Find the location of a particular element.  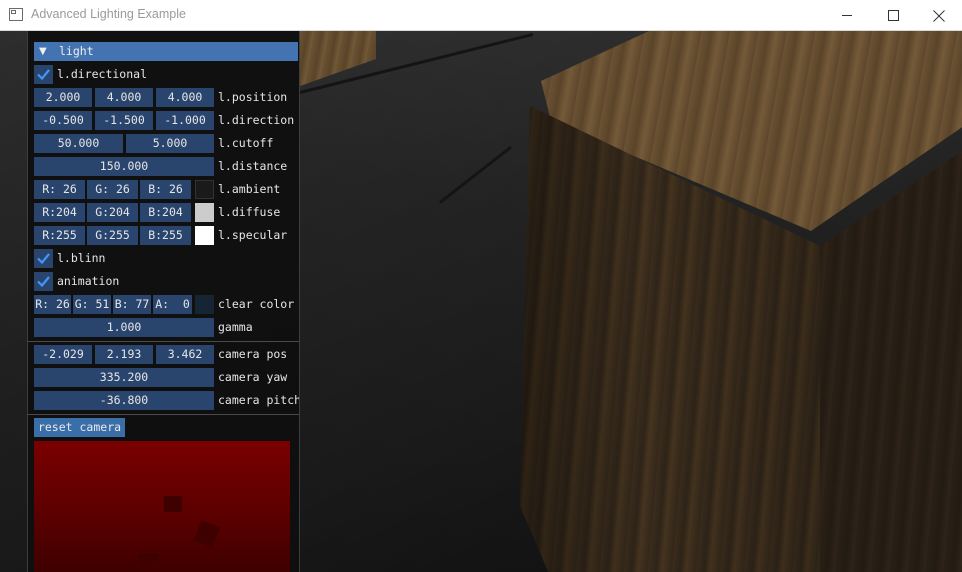

gamma-label: gamma is located at coordinates (235, 327).